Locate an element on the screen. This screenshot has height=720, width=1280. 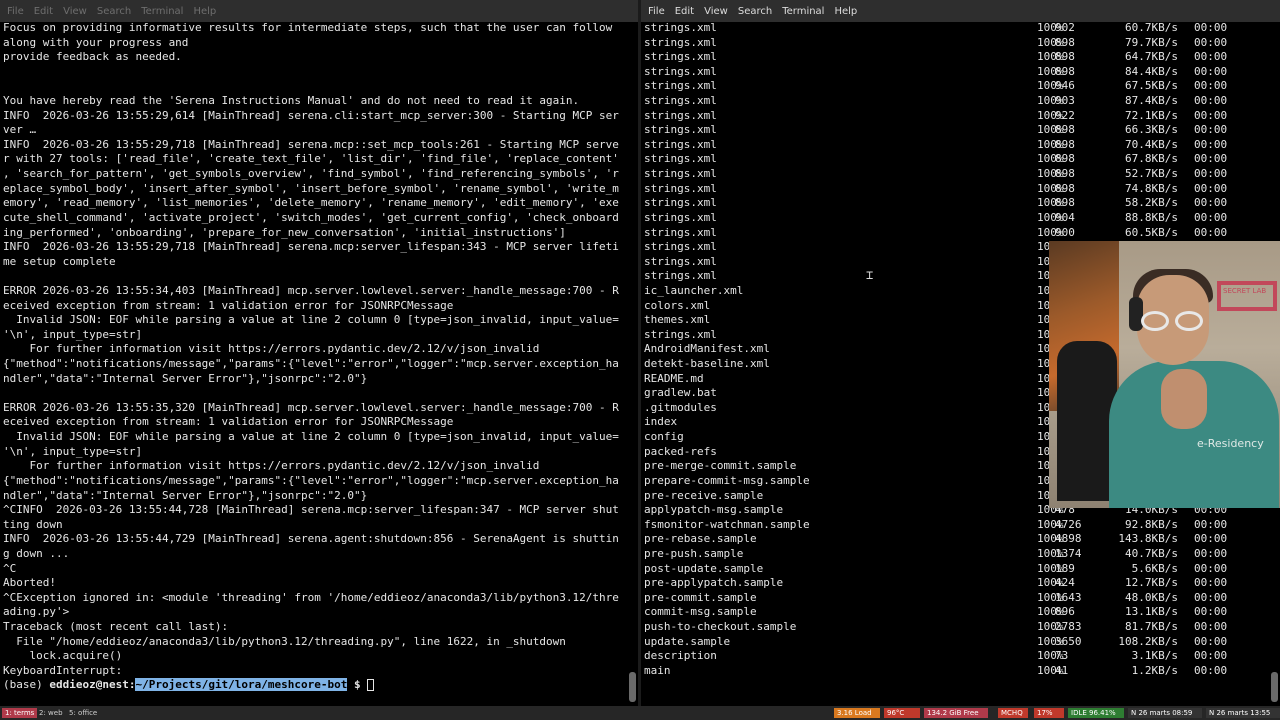
transfer-row: strings.xml 100% 900 60.5KB/s 00:00 is located at coordinates (956, 233).